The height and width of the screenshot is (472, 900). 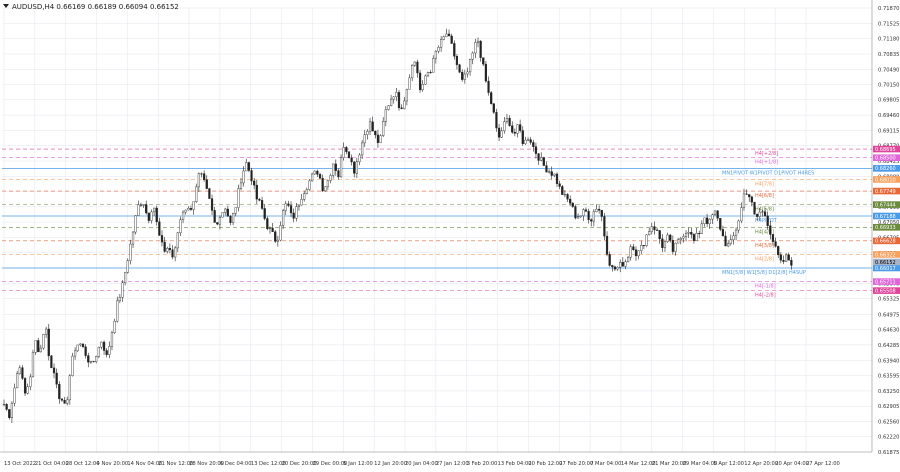 What do you see at coordinates (888, 40) in the screenshot?
I see `price-tick-label: 0.71180` at bounding box center [888, 40].